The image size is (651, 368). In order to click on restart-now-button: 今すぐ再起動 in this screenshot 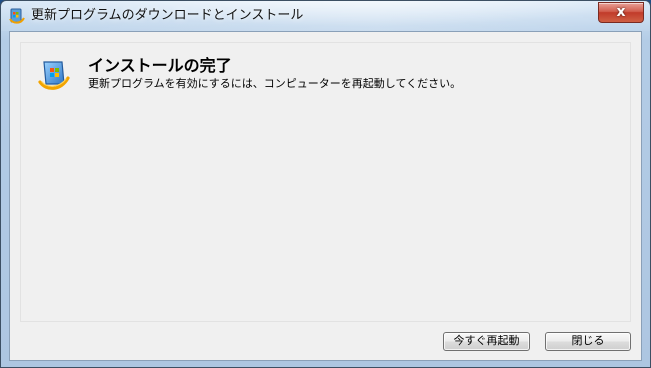, I will do `click(486, 341)`.